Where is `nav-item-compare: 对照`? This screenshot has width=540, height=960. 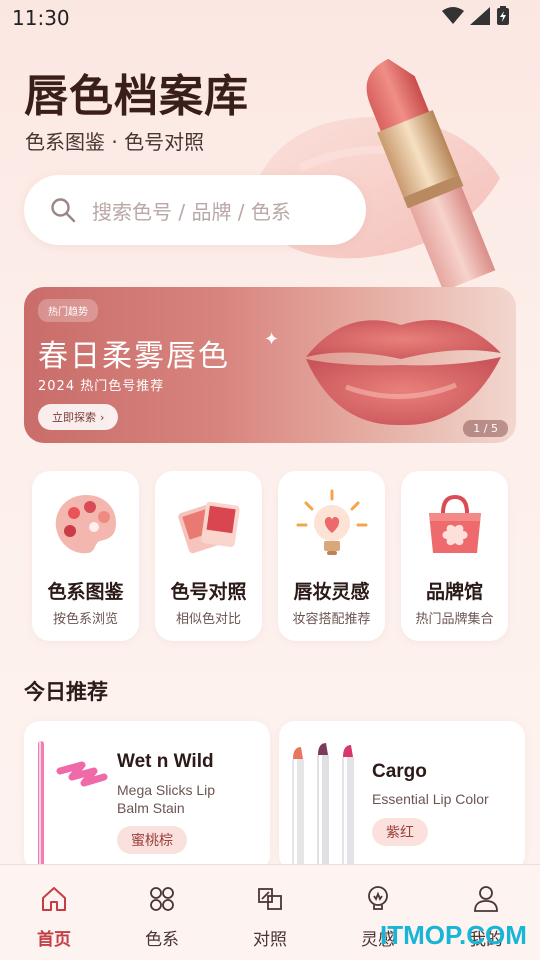
nav-item-compare: 对照 is located at coordinates (270, 912).